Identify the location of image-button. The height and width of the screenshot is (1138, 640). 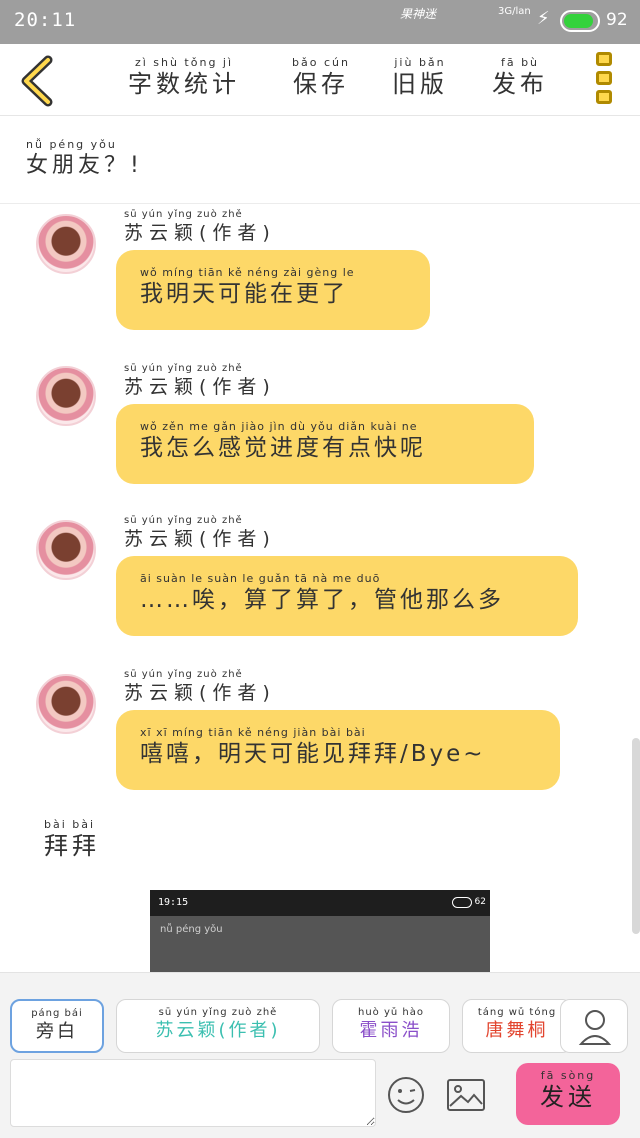
(466, 1095).